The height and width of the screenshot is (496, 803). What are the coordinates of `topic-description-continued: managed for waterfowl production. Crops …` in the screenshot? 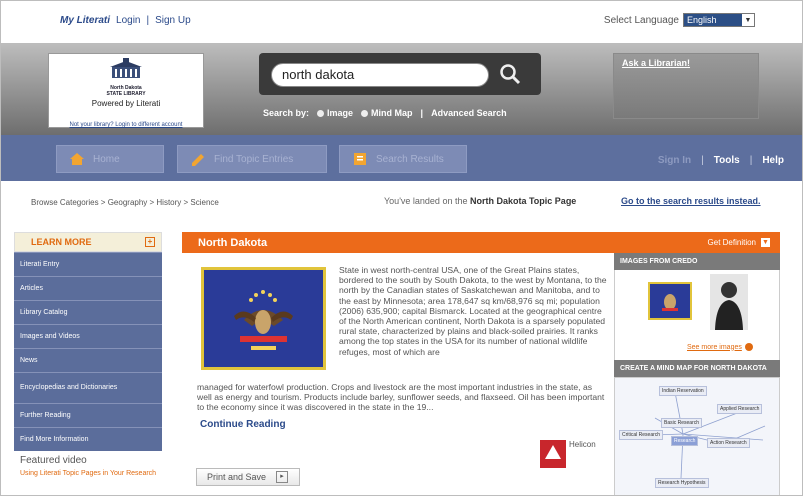 It's located at (401, 397).